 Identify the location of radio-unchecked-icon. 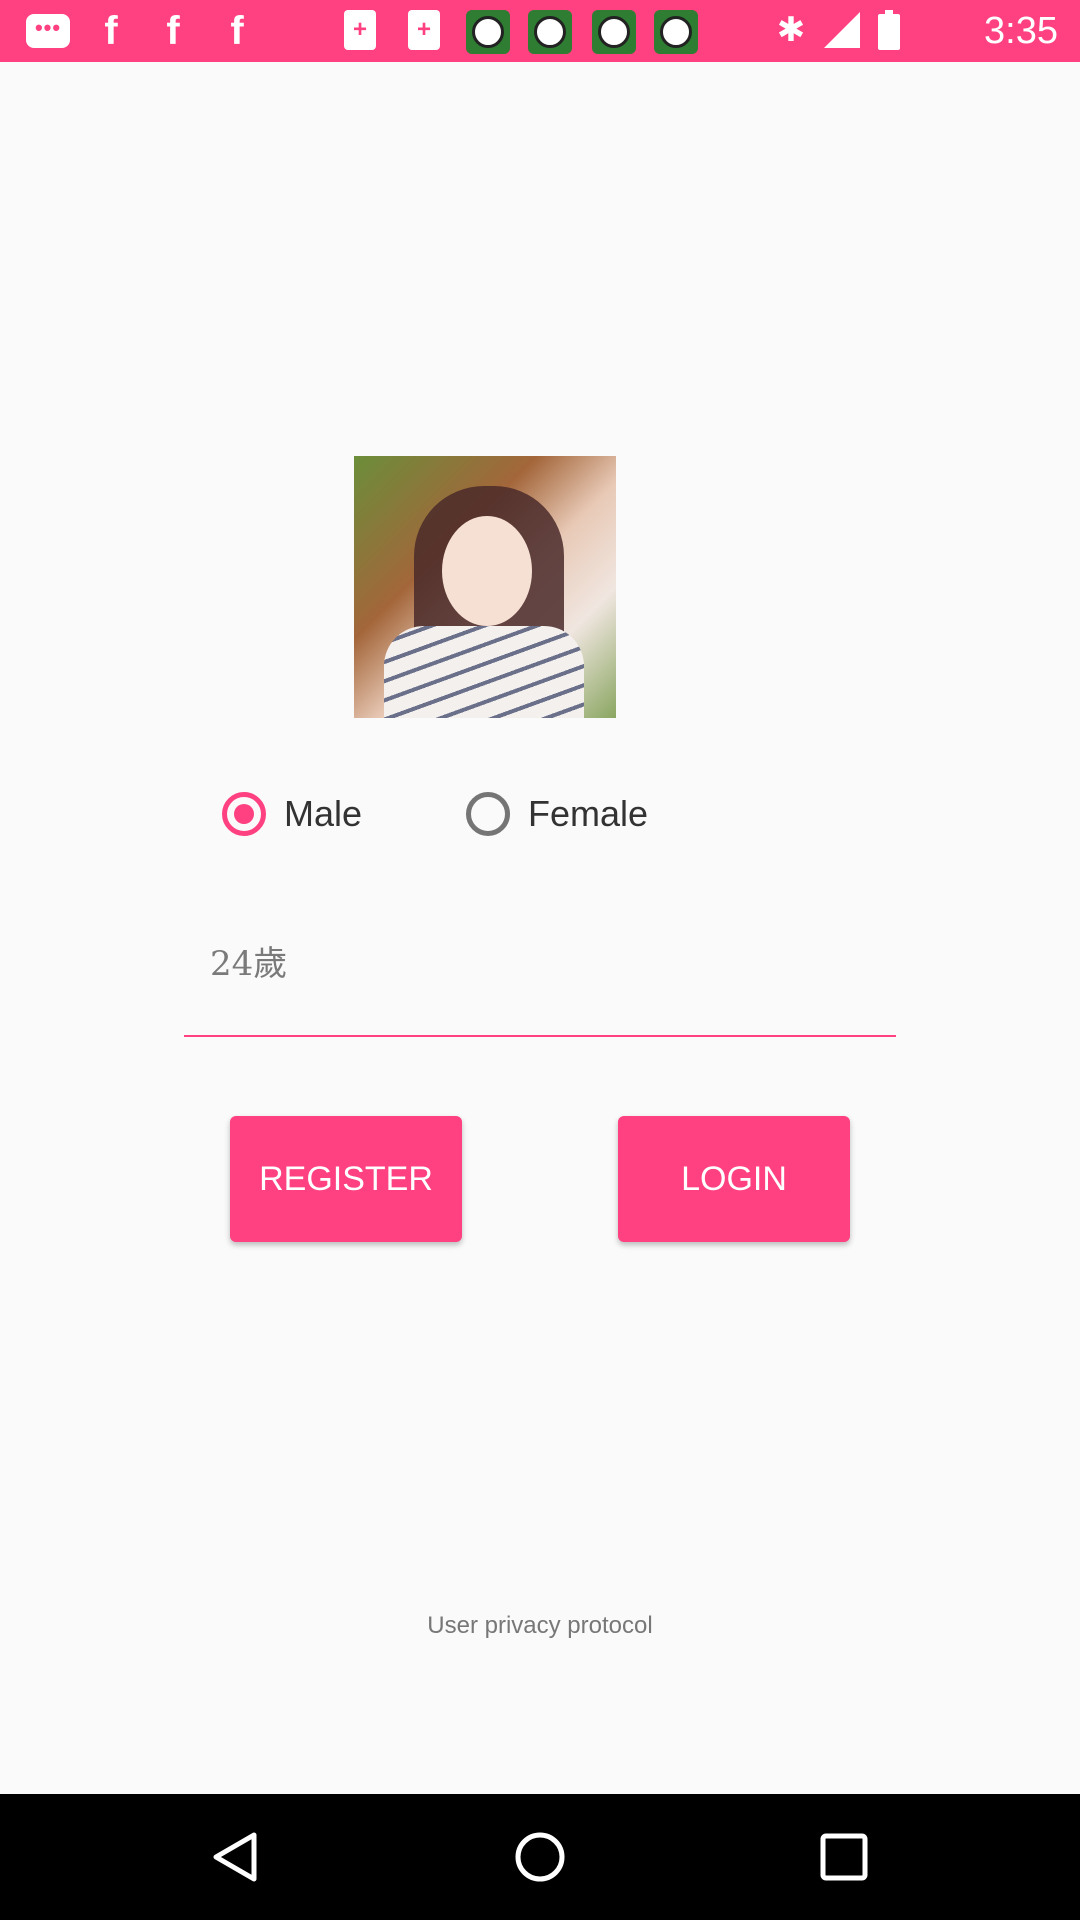
(488, 814).